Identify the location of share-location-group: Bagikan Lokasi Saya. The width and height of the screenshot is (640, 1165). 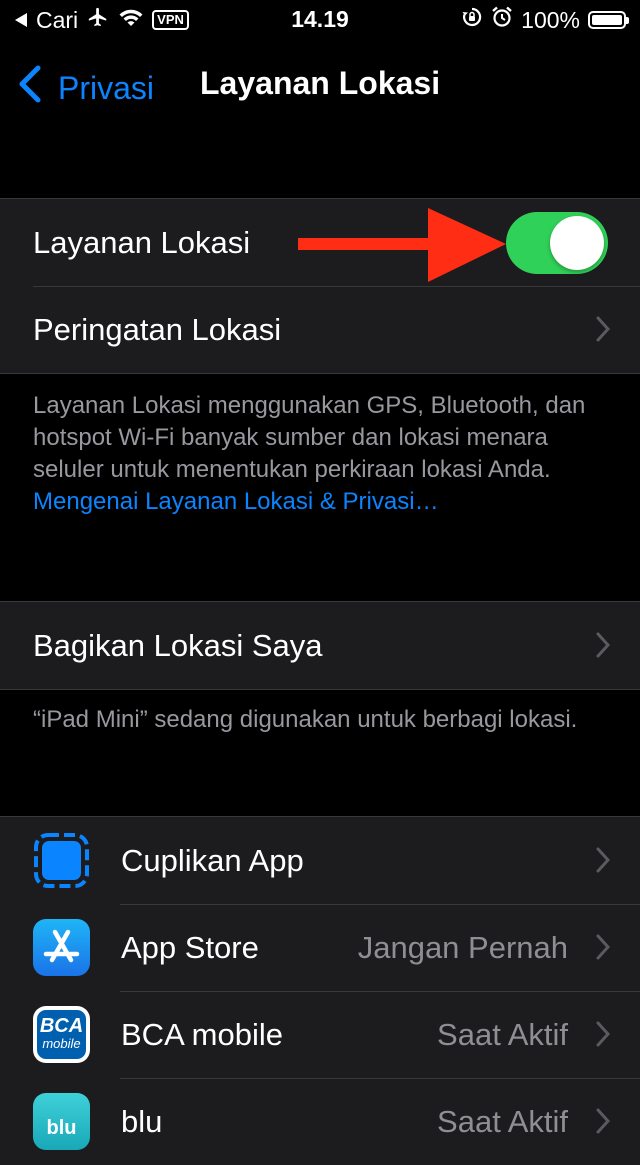
(320, 645).